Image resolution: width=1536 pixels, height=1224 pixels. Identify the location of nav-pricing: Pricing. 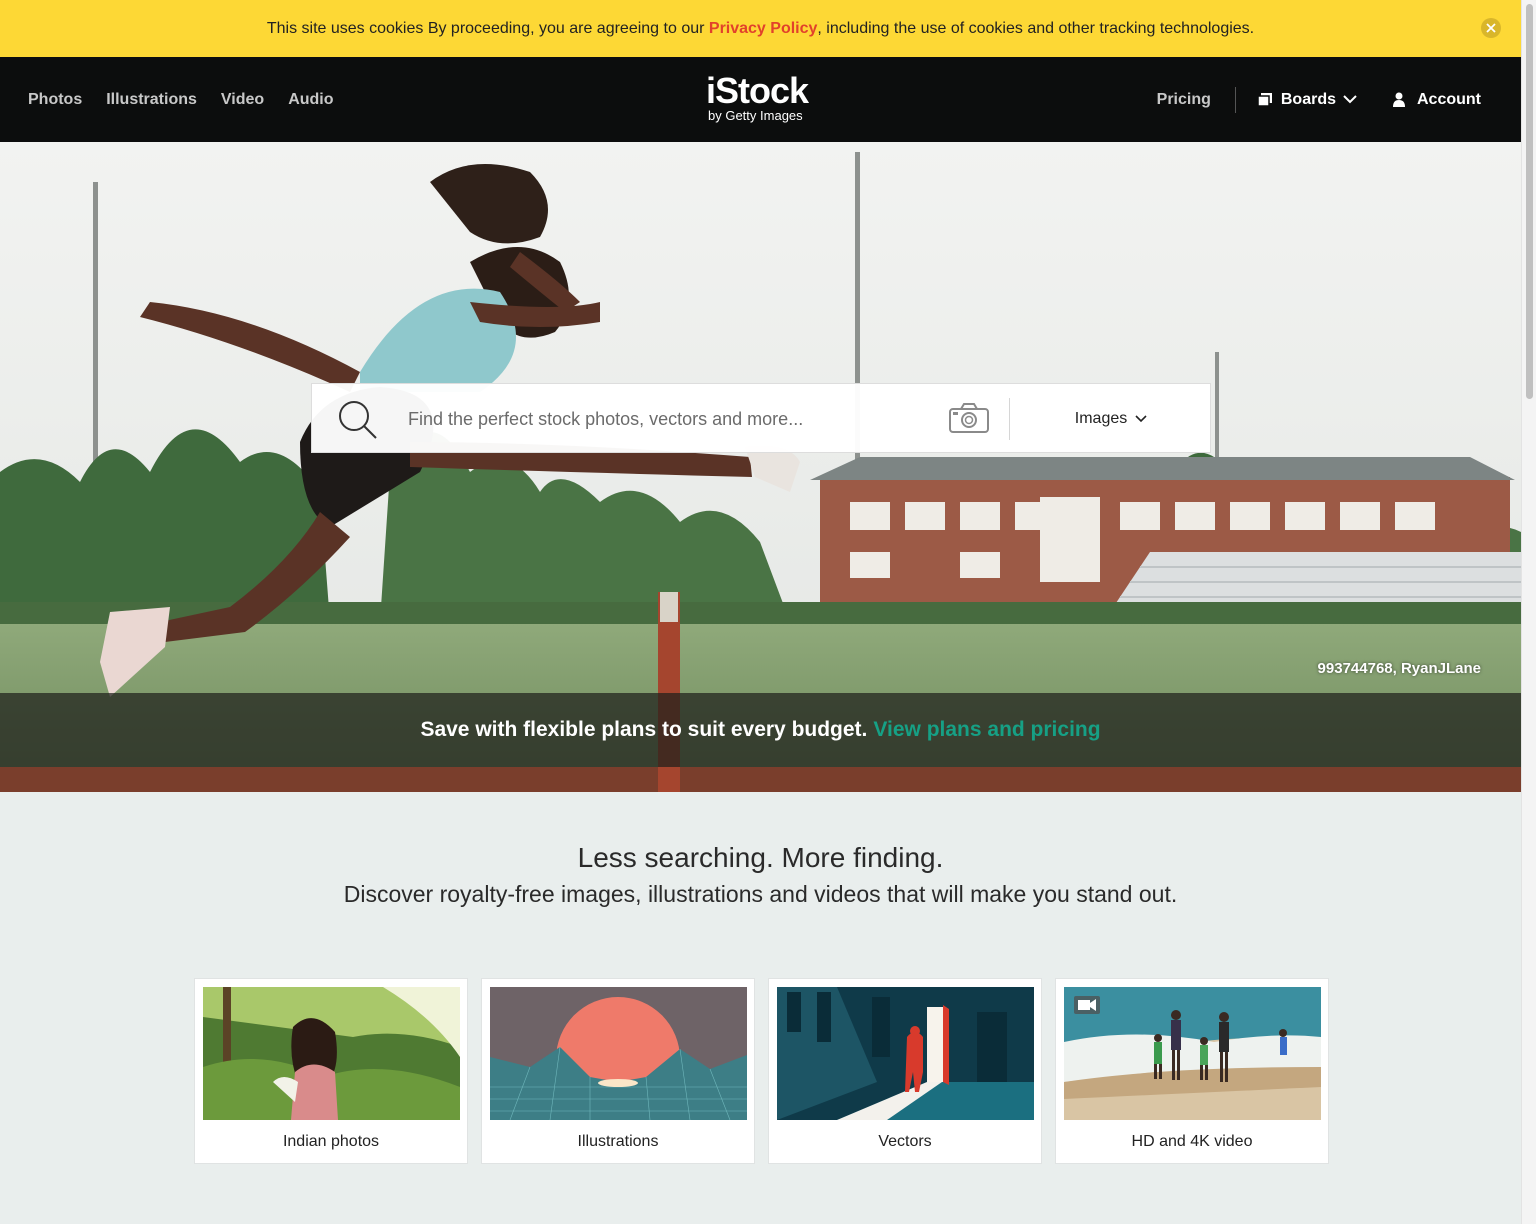
(1184, 100).